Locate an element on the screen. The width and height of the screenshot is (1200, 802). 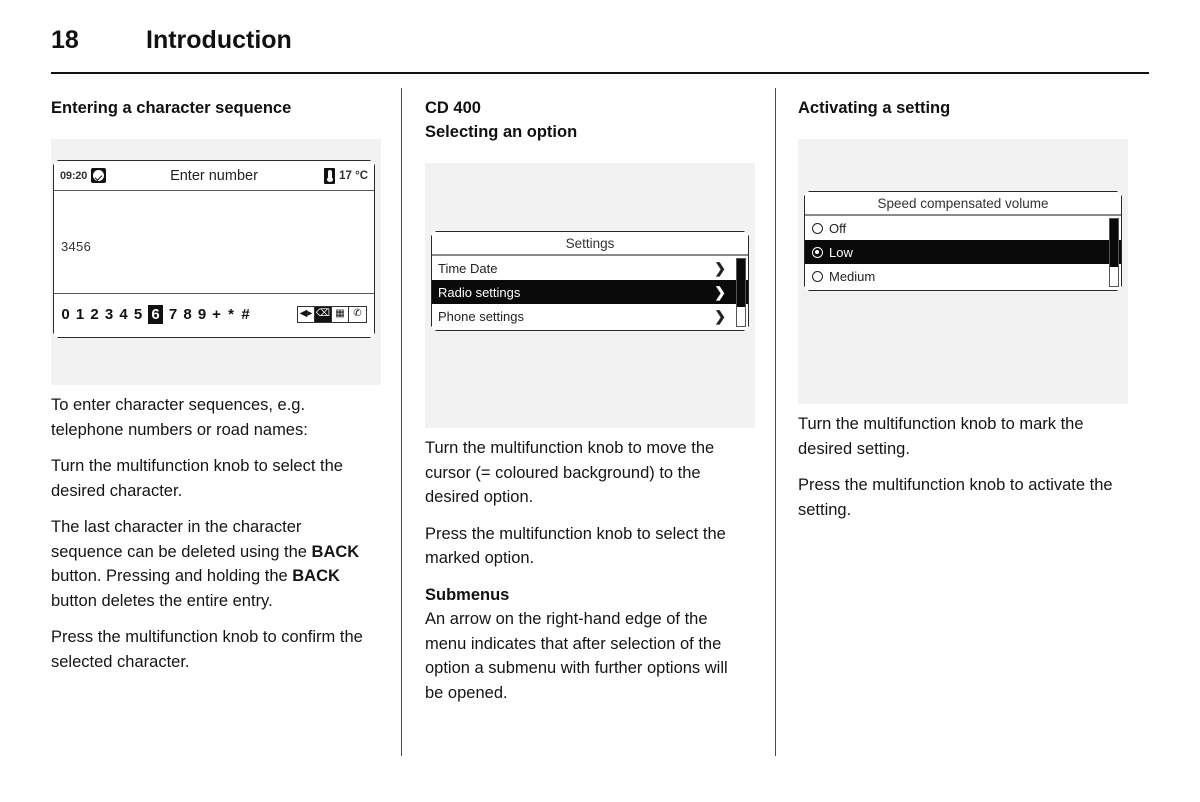
menu-scrollbar is located at coordinates (741, 292).